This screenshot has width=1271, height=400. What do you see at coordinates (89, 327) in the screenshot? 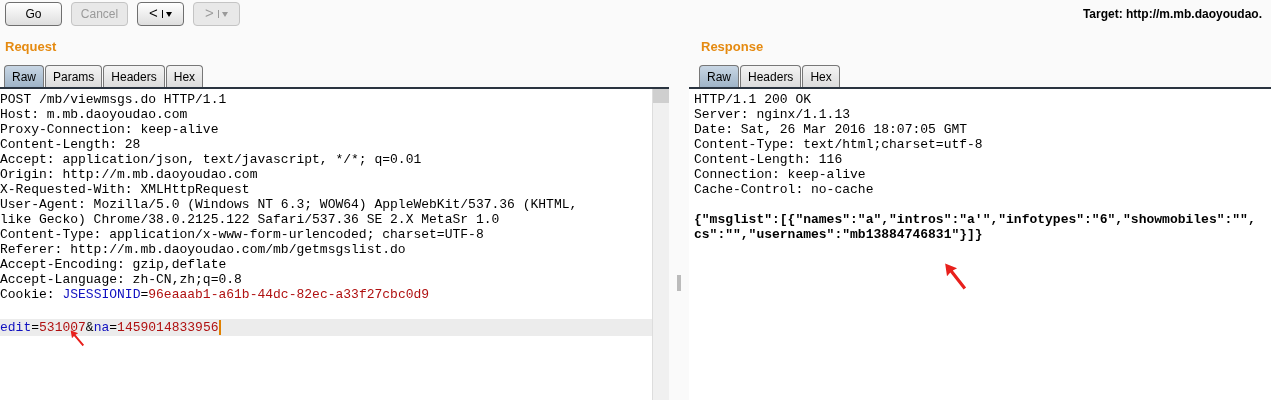
I see `request-text: &` at bounding box center [89, 327].